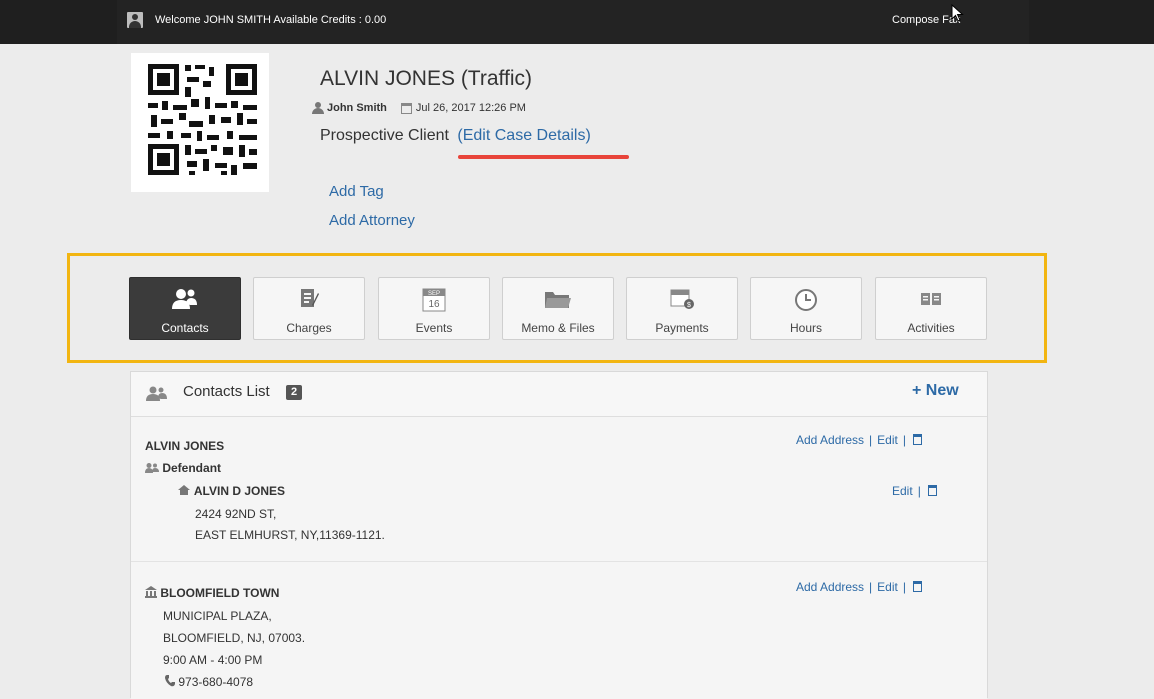 This screenshot has height=699, width=1154. Describe the element at coordinates (523, 135) in the screenshot. I see `edit-case-details-link: (Edit Case Details)` at that location.